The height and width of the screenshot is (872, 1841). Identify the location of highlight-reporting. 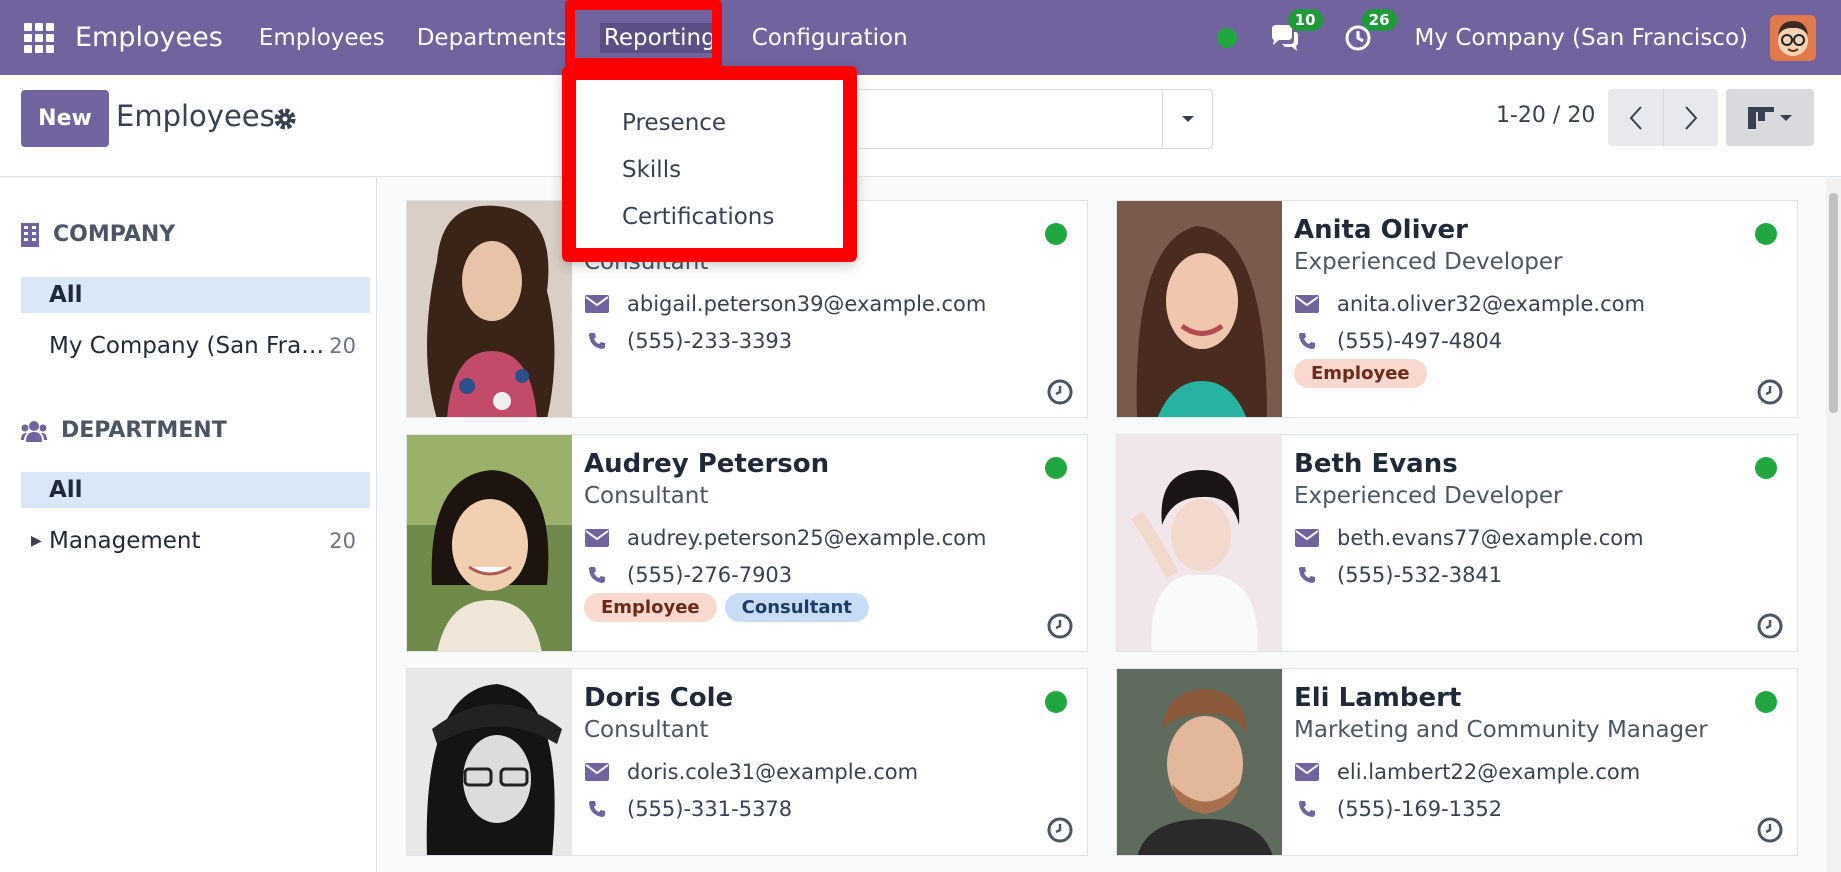
(643, 34).